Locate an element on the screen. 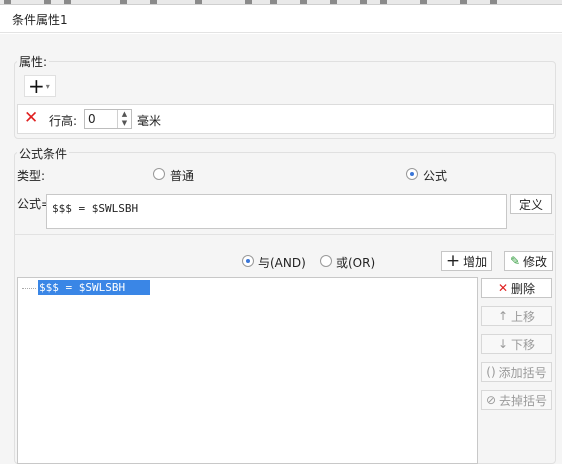 The image size is (562, 464). edit-icon: ✎ is located at coordinates (515, 261).